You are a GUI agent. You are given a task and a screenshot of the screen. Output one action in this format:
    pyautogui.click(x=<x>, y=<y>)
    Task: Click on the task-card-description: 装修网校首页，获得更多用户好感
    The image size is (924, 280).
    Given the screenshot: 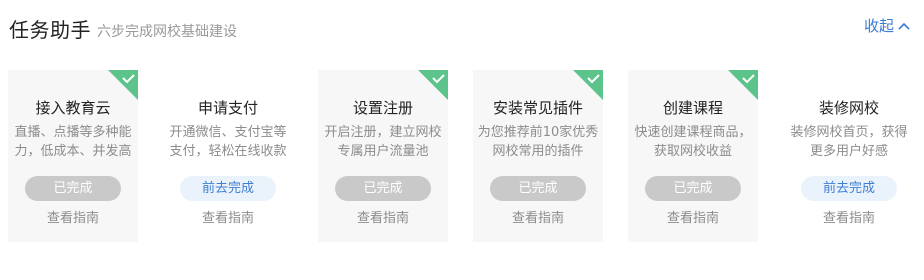 What is the action you would take?
    pyautogui.click(x=849, y=142)
    